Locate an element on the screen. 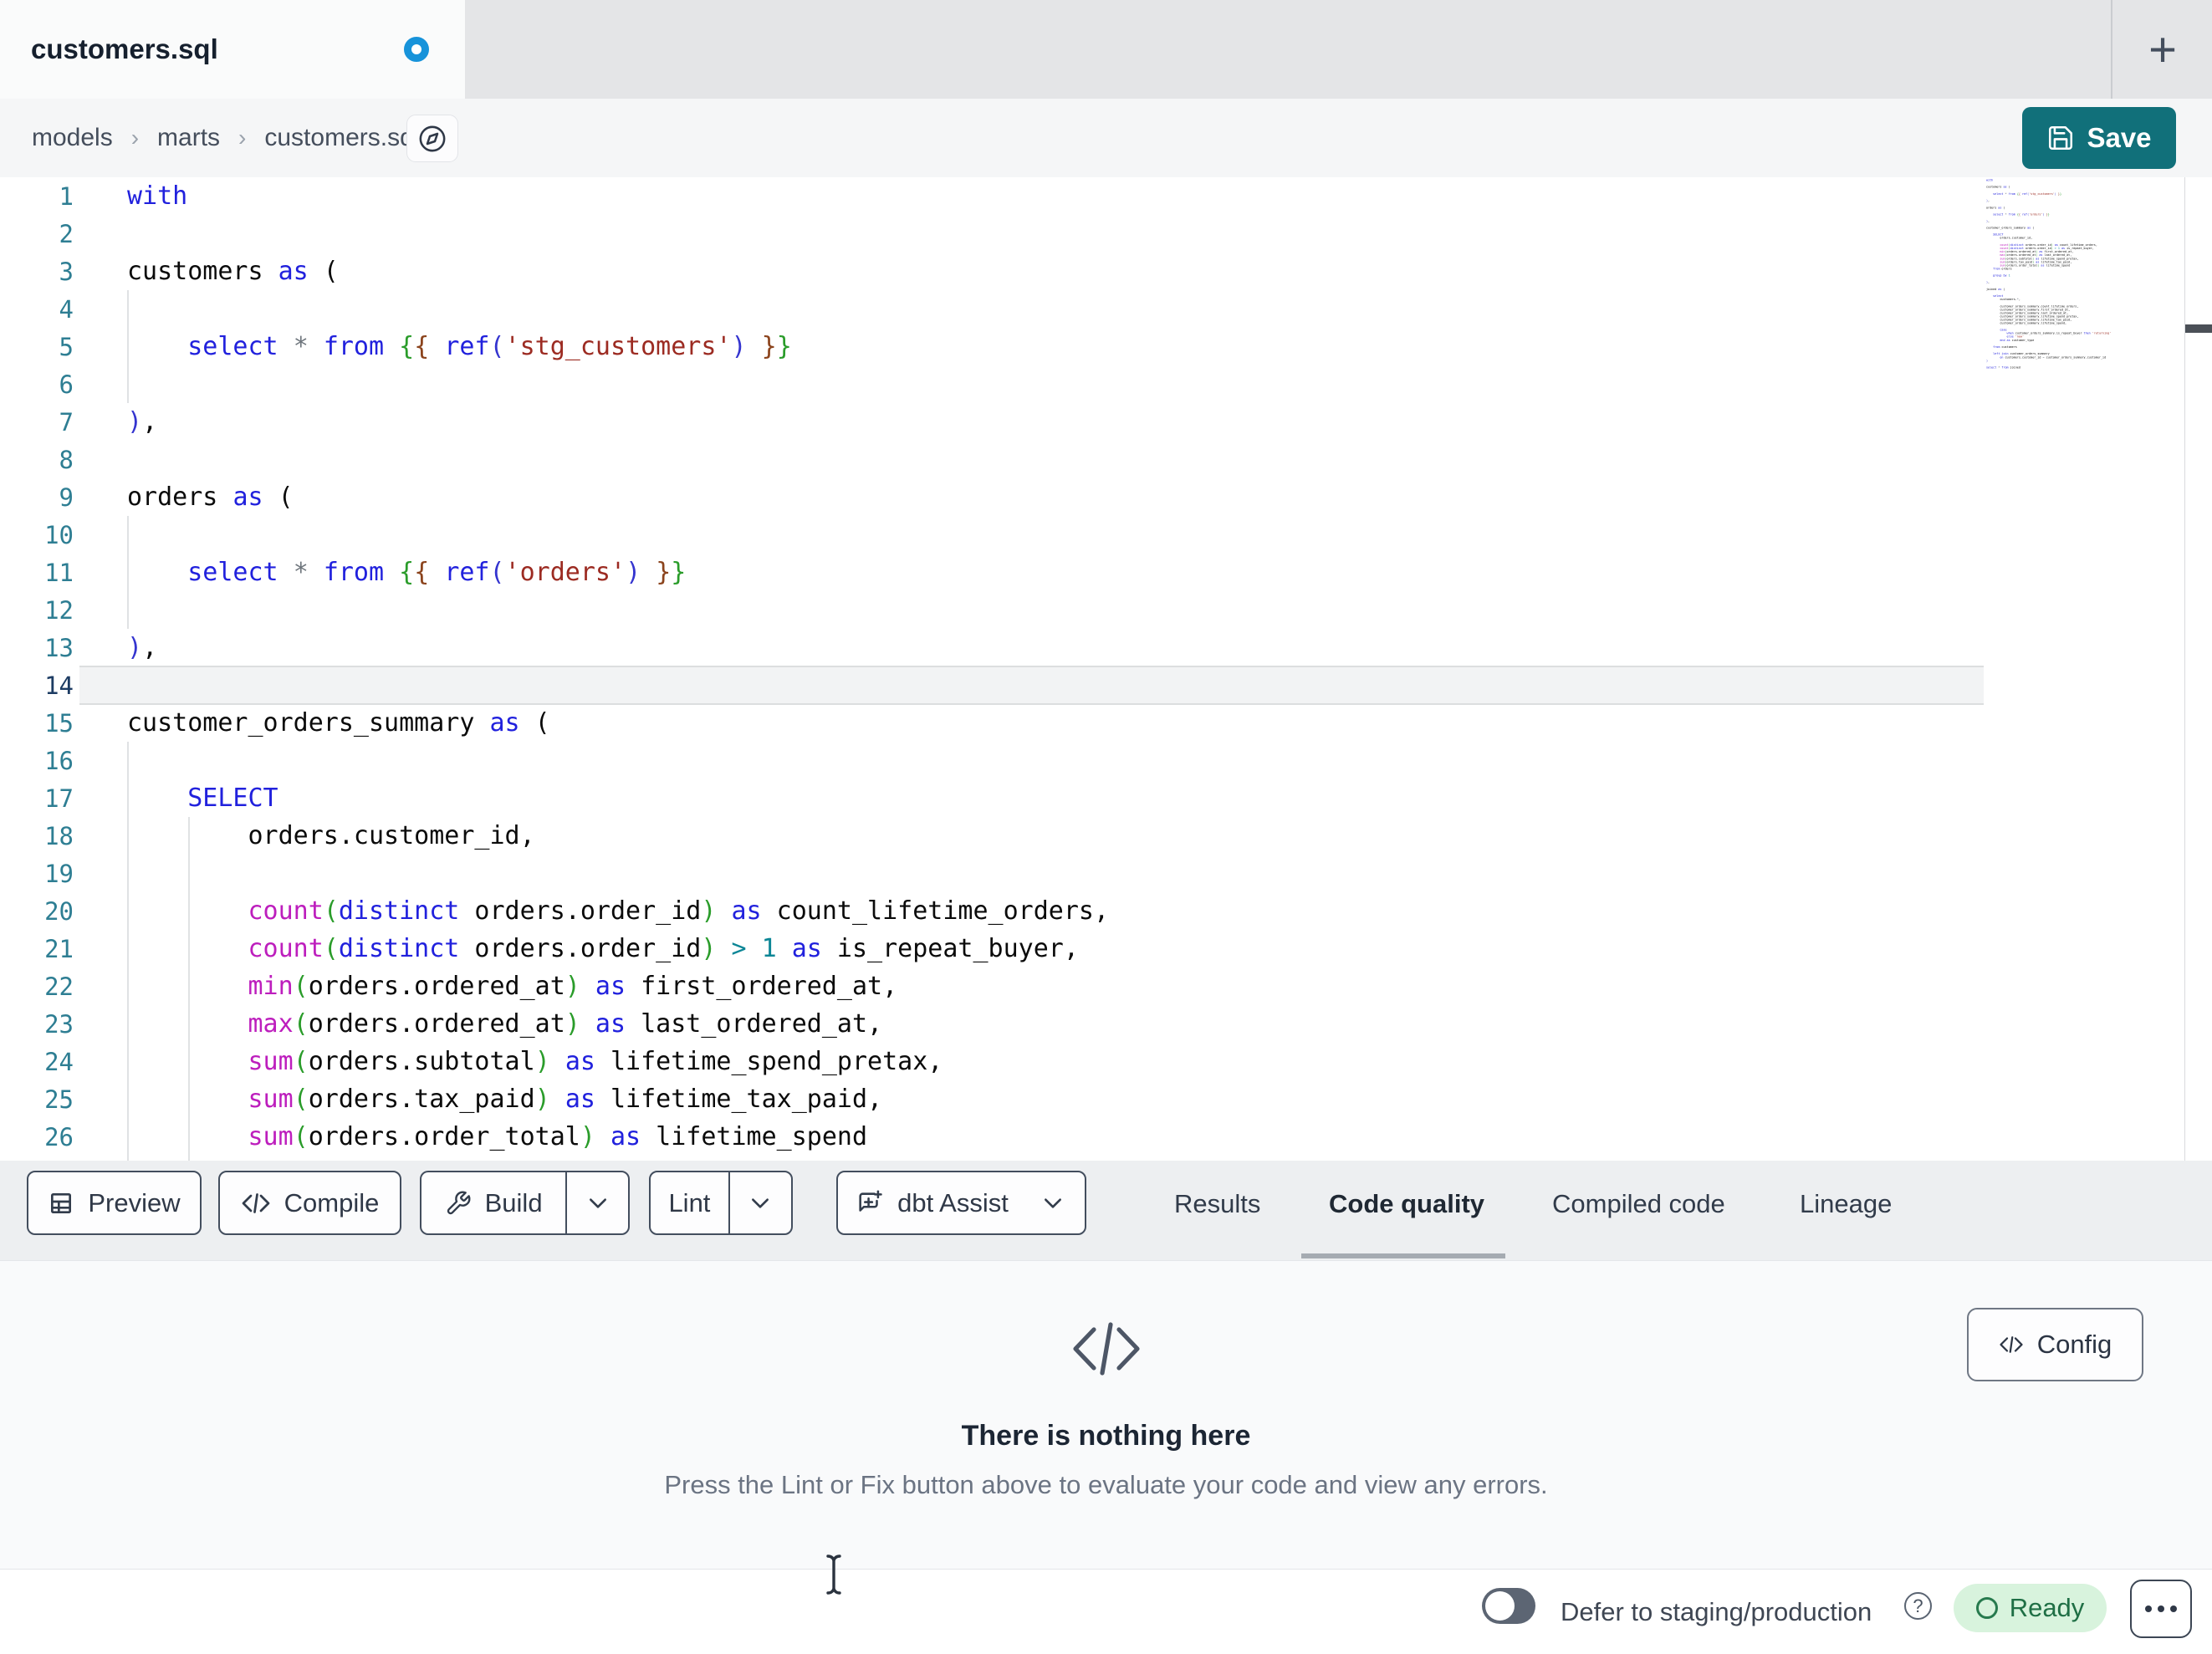 The image size is (2212, 1654). breadcrumb: models › marts › customers.sql is located at coordinates (226, 138).